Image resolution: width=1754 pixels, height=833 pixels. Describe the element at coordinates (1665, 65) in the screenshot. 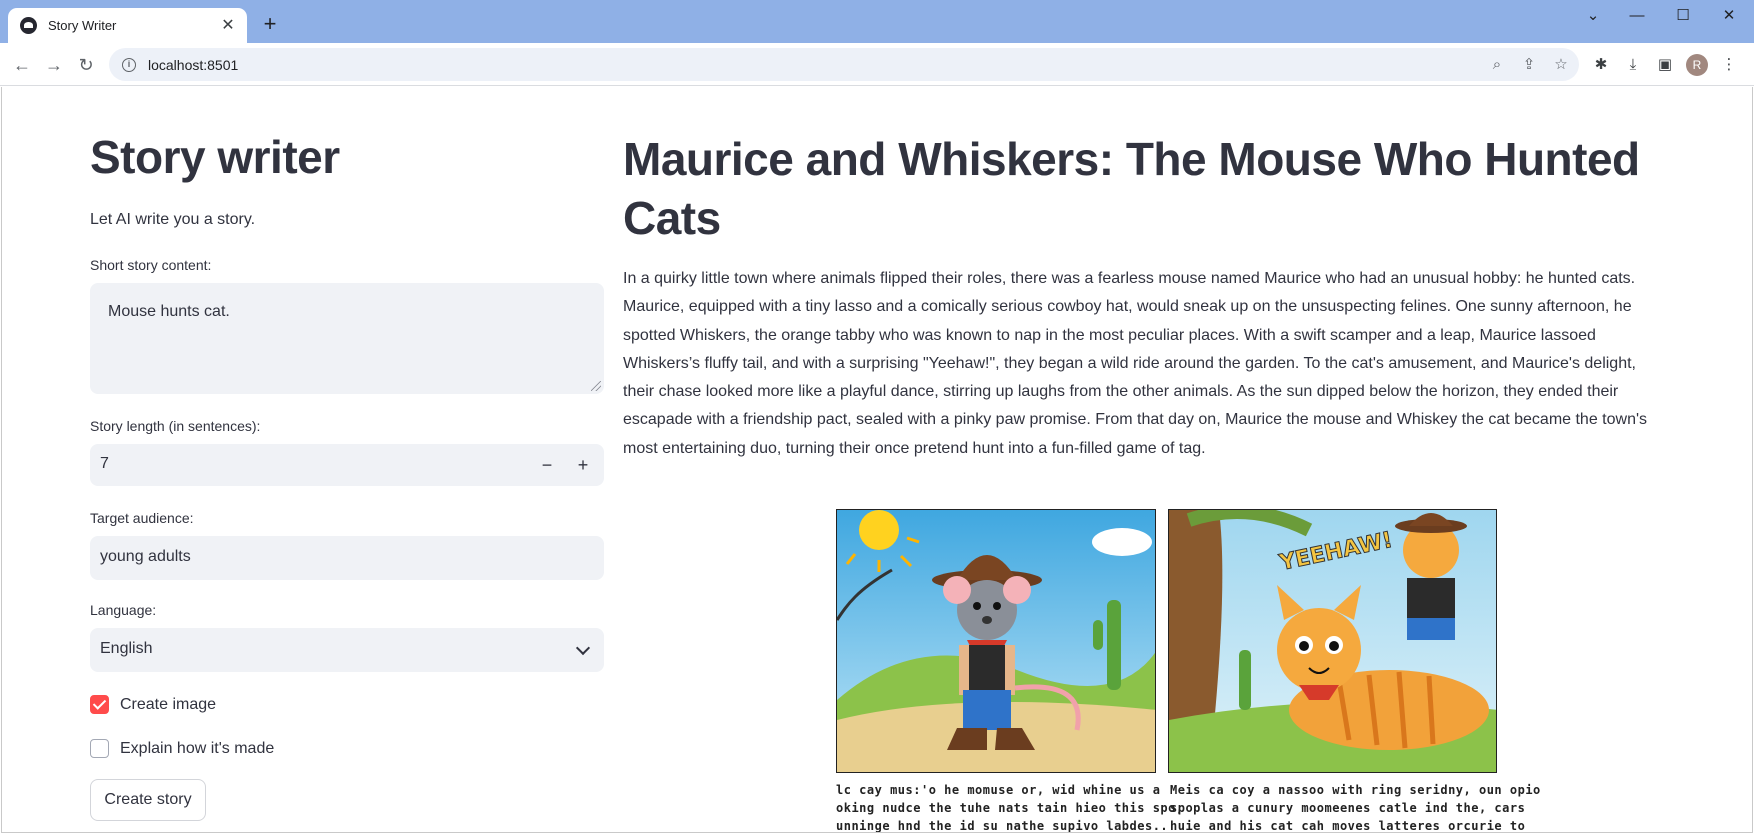

I see `side-panel-icon: ▣` at that location.